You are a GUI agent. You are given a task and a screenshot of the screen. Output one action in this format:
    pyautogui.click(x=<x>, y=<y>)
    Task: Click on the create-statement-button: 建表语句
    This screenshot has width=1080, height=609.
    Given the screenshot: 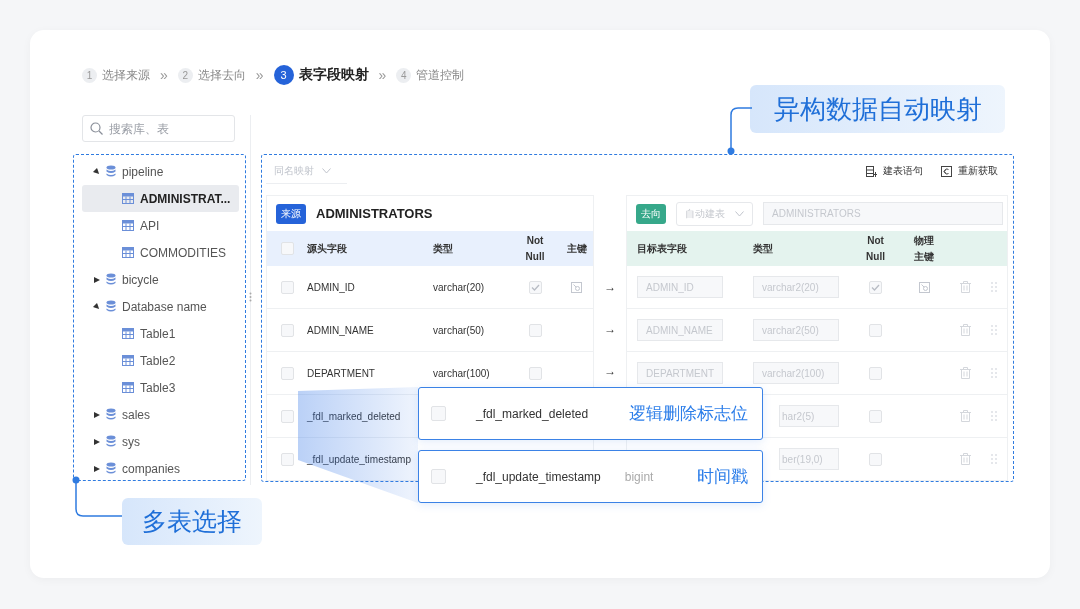 What is the action you would take?
    pyautogui.click(x=894, y=171)
    